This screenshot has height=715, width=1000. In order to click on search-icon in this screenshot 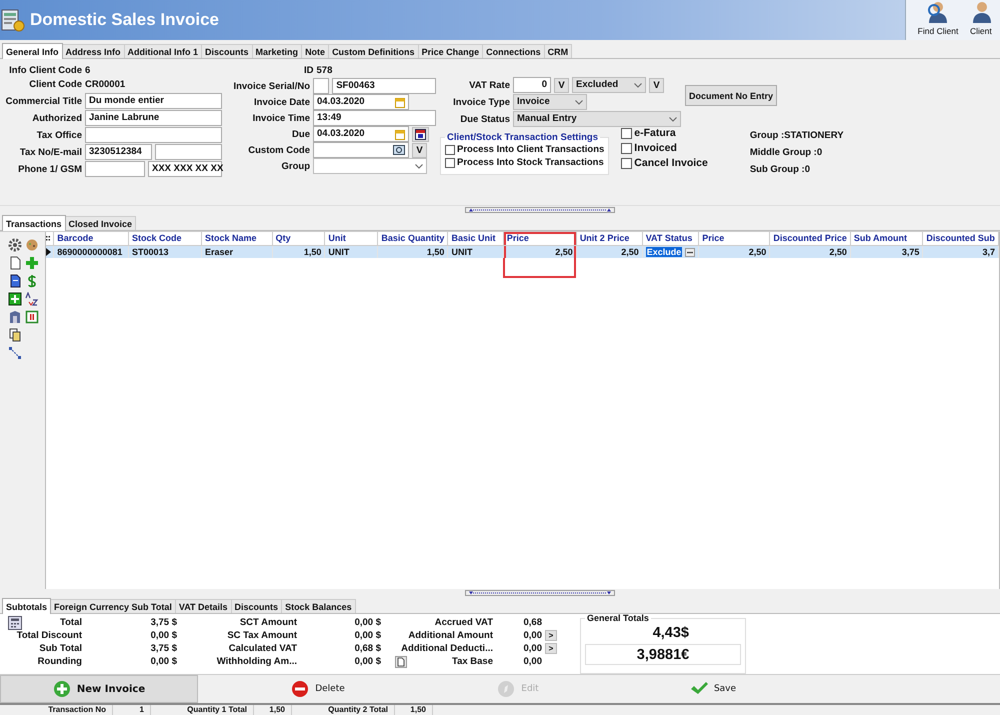, I will do `click(399, 150)`.